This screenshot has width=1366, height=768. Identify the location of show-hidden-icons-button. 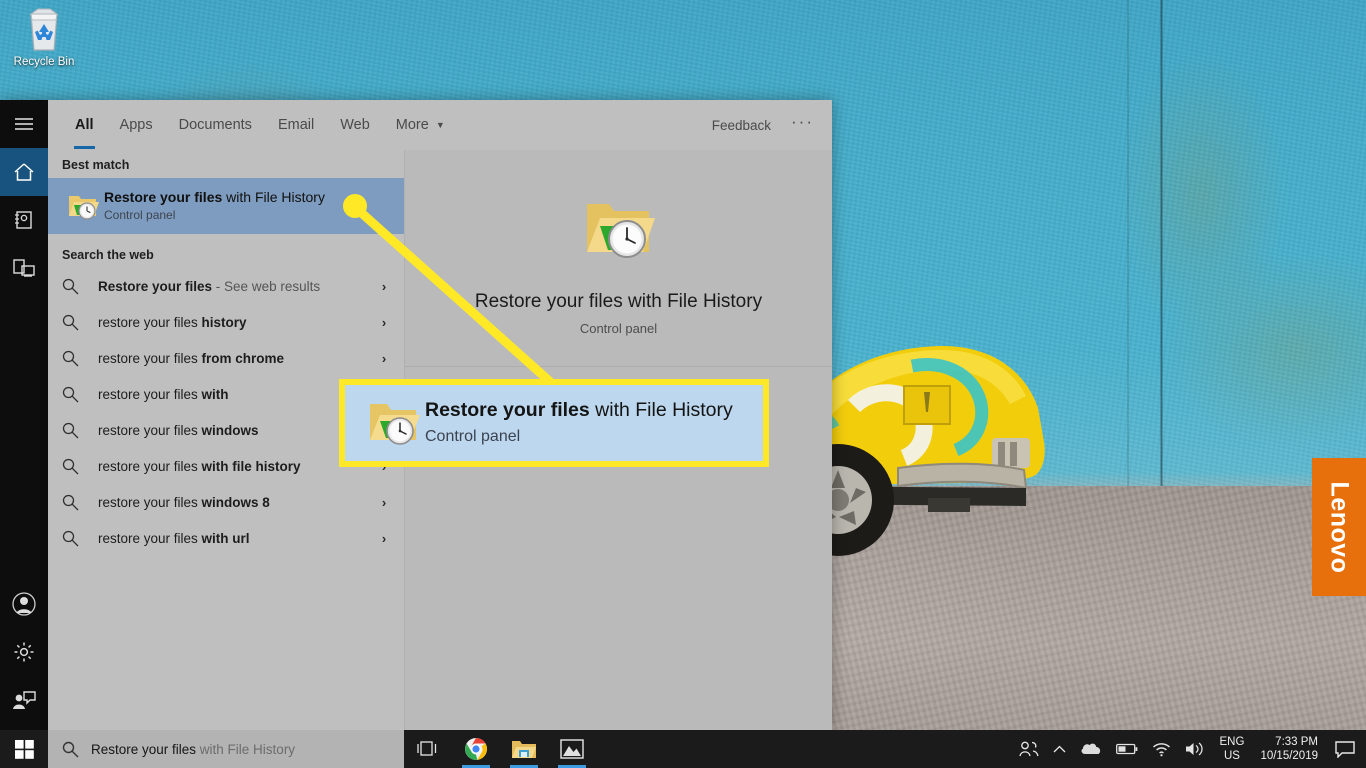
(1059, 749).